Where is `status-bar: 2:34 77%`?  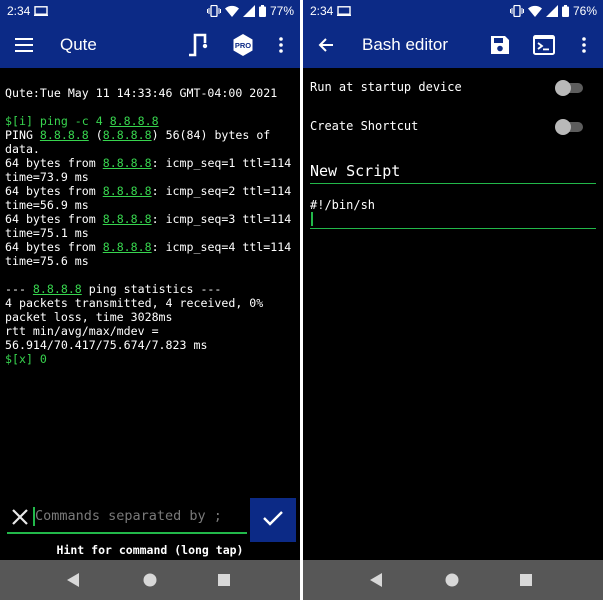
status-bar: 2:34 77% is located at coordinates (150, 11).